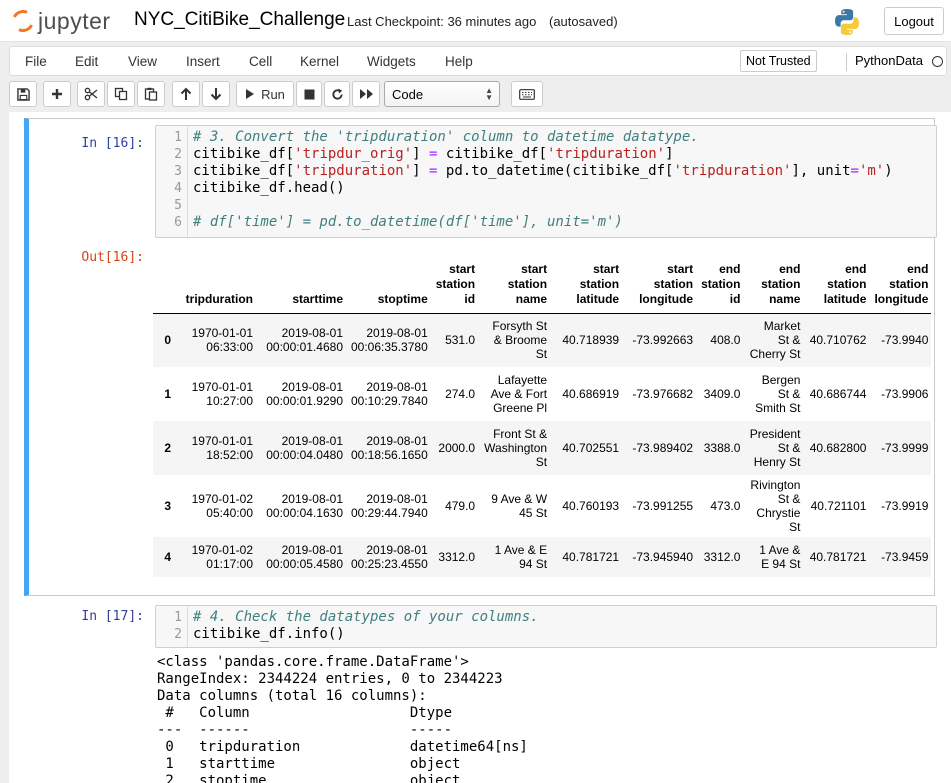  I want to click on column-header: start station longitude, so click(660, 287).